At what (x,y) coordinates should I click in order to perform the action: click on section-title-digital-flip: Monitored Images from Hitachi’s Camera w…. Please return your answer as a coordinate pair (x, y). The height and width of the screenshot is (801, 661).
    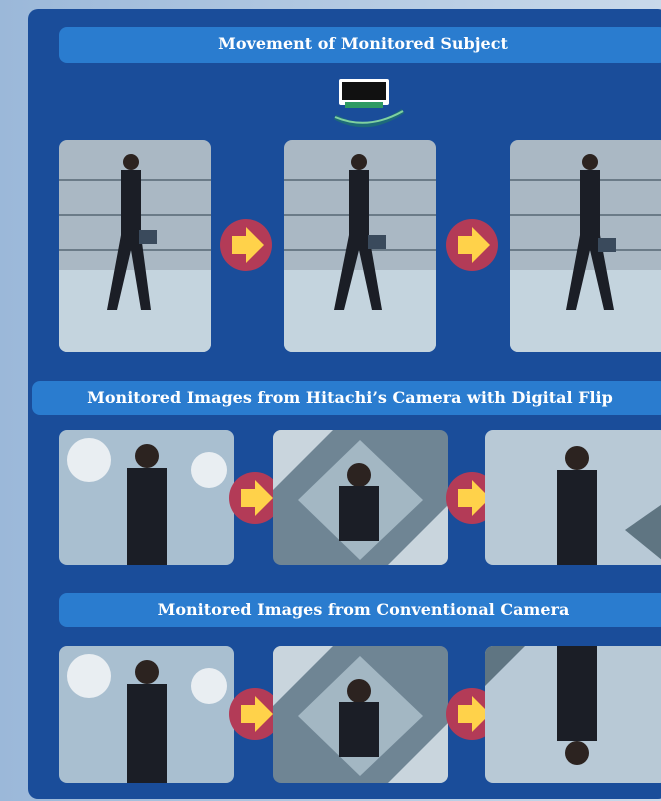
    Looking at the image, I should click on (346, 398).